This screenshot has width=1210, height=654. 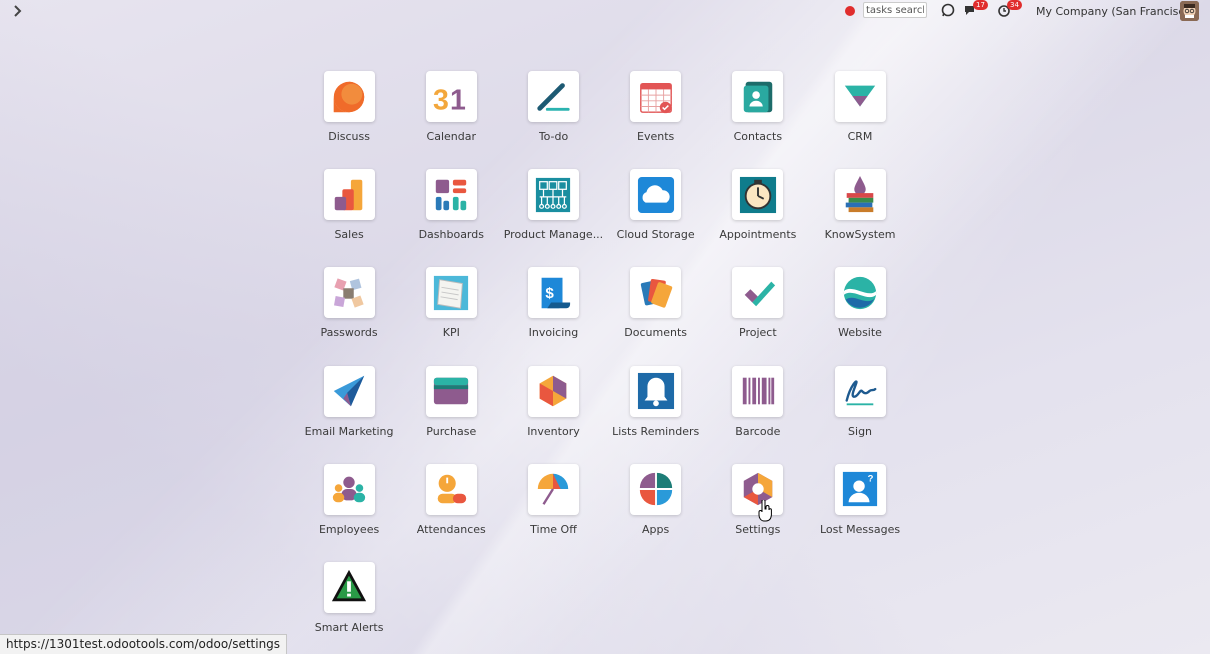 I want to click on app-label: Calendar, so click(x=451, y=136).